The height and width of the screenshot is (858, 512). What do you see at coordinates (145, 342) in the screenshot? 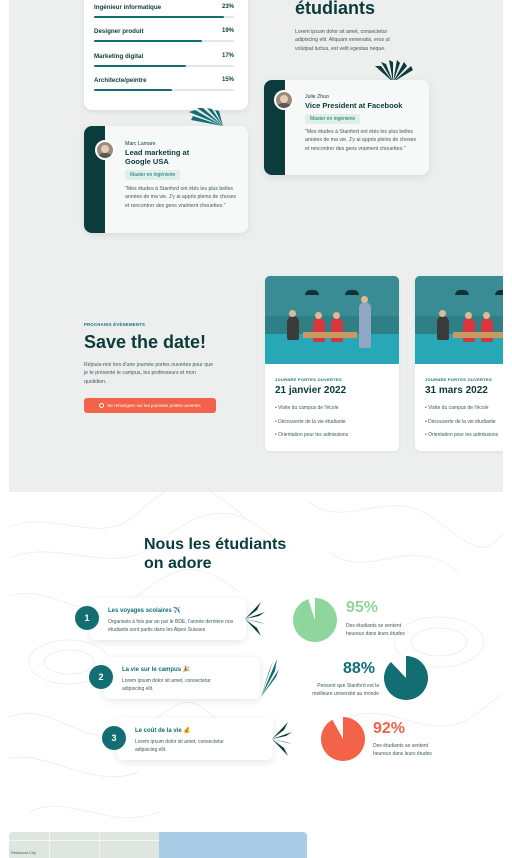
I see `events-title: Save the date!` at bounding box center [145, 342].